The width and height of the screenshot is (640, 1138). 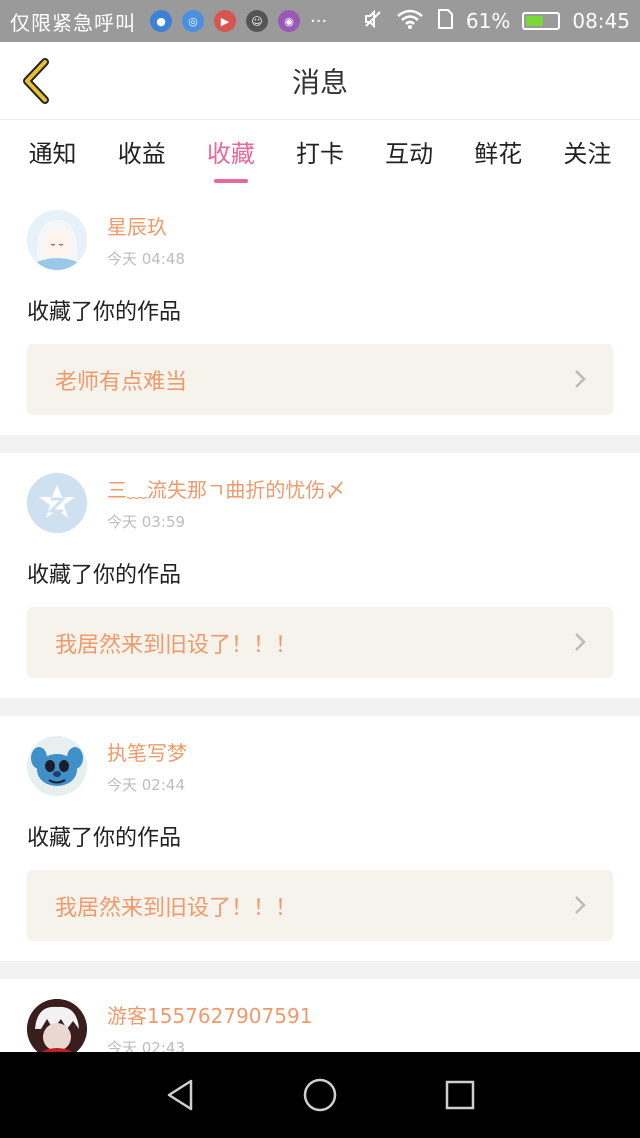 What do you see at coordinates (320, 1024) in the screenshot?
I see `message-user-row: 游客1557627907591 今天 02:43` at bounding box center [320, 1024].